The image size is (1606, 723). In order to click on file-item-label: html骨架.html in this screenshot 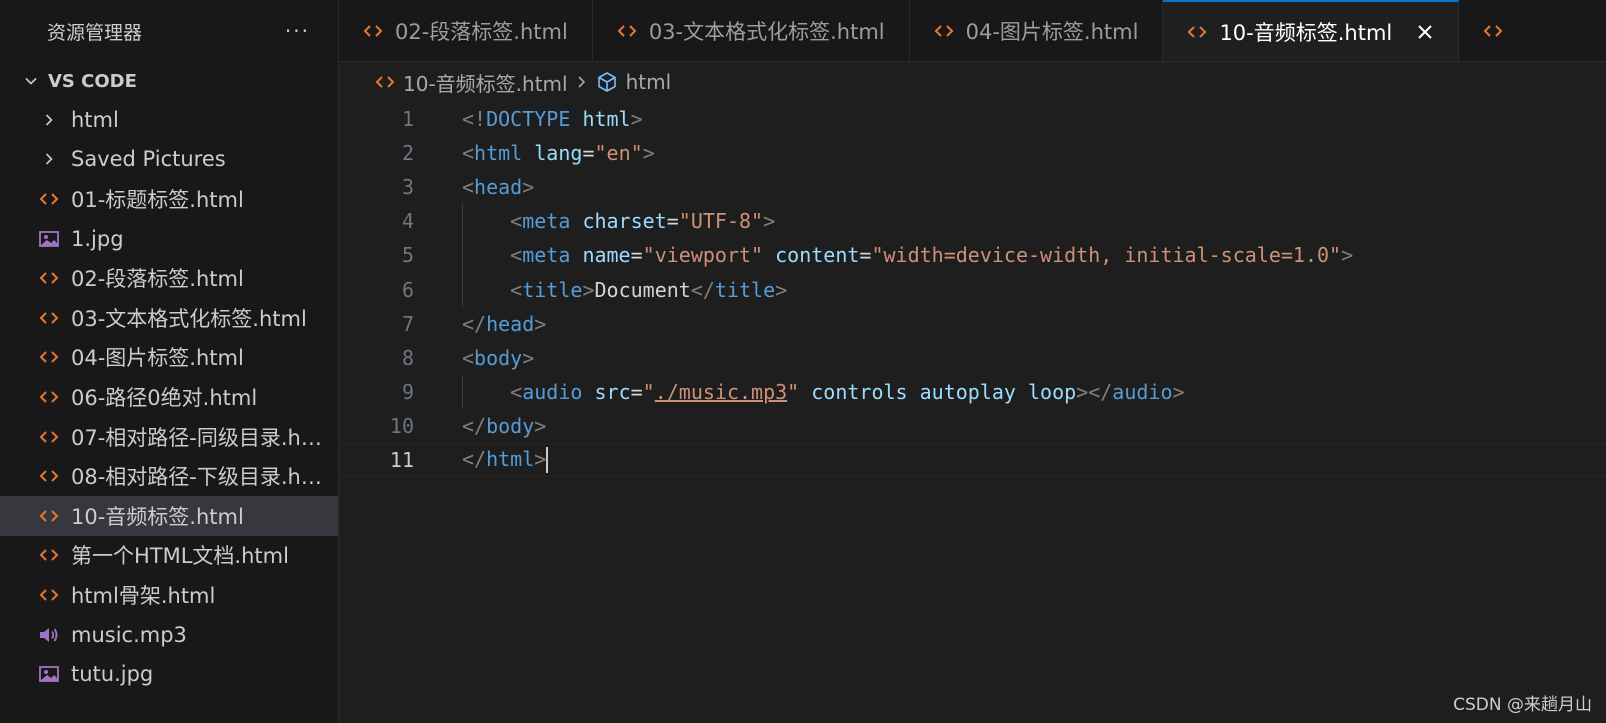, I will do `click(143, 595)`.